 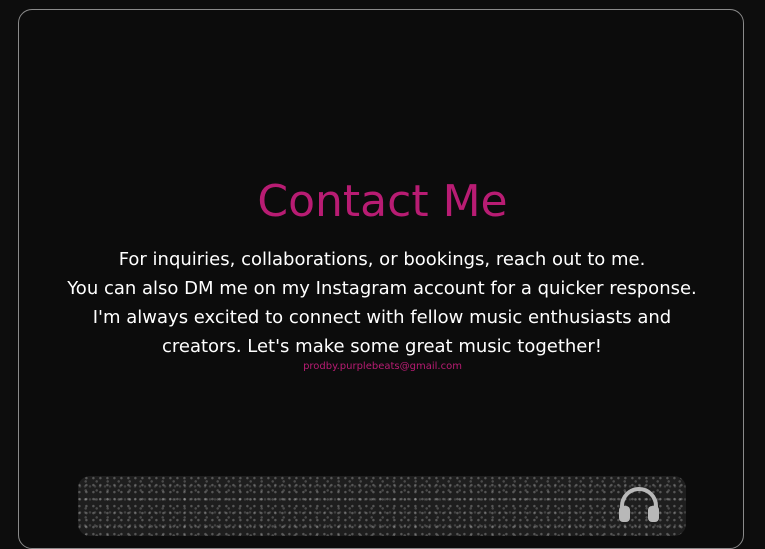 I want to click on contact-email-link: prodby.purplebeats@gmail.com, so click(x=382, y=366).